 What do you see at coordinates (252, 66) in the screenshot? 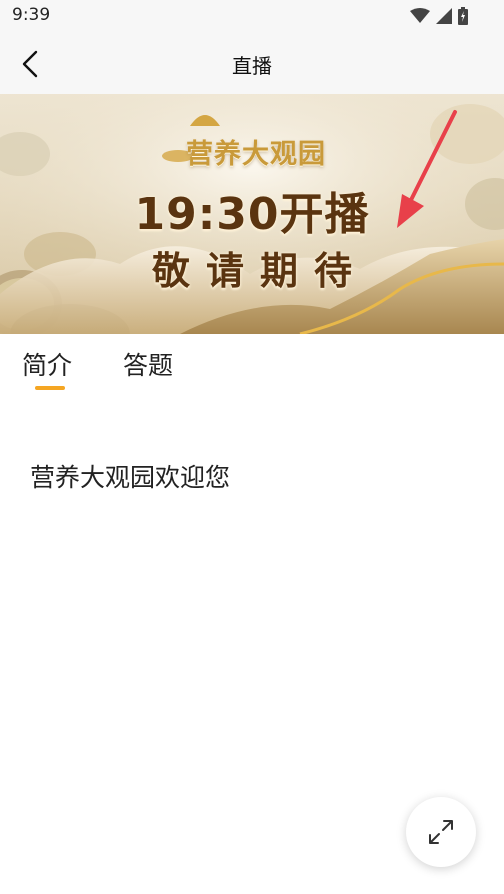
I see `page-title: 直播` at bounding box center [252, 66].